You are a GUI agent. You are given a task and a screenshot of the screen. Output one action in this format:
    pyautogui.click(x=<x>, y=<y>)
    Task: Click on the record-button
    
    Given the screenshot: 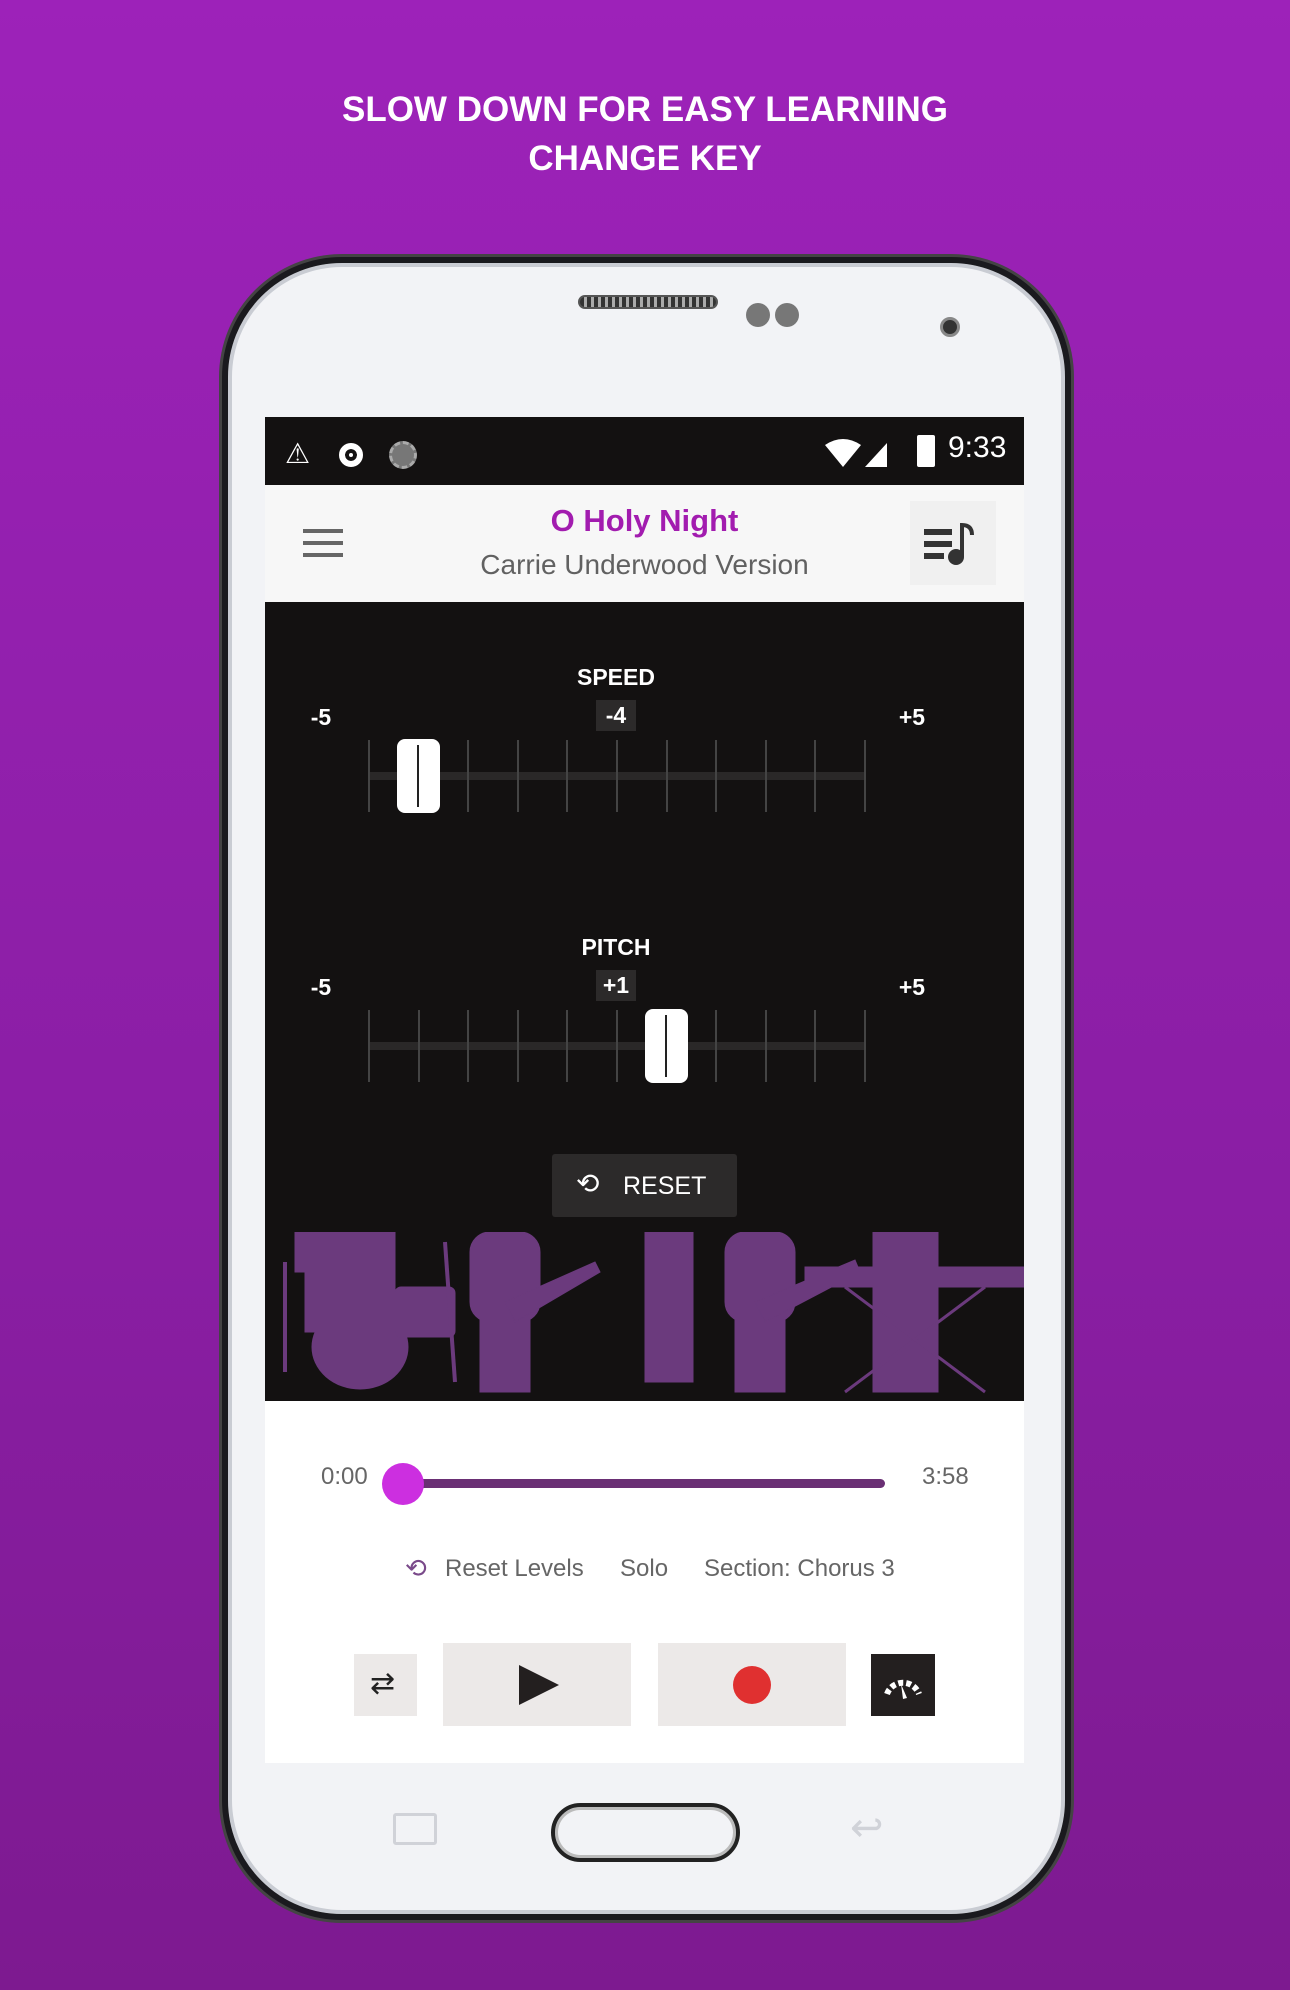 What is the action you would take?
    pyautogui.click(x=752, y=1684)
    